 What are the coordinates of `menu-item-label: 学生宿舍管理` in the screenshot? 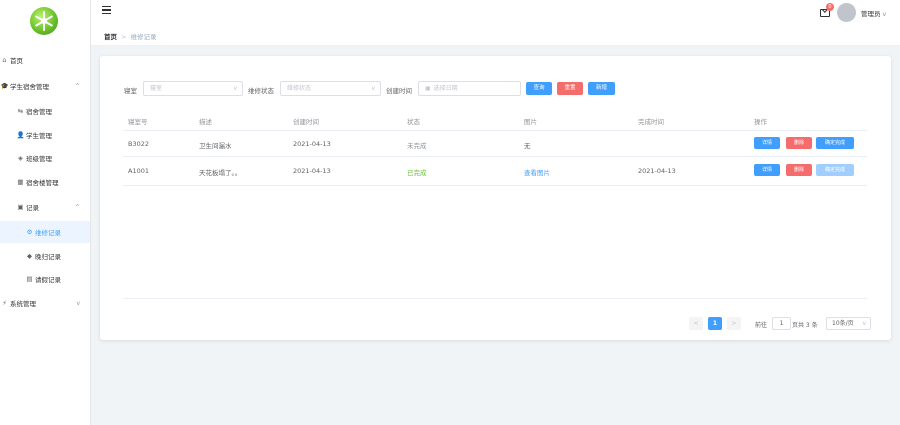 It's located at (29, 87).